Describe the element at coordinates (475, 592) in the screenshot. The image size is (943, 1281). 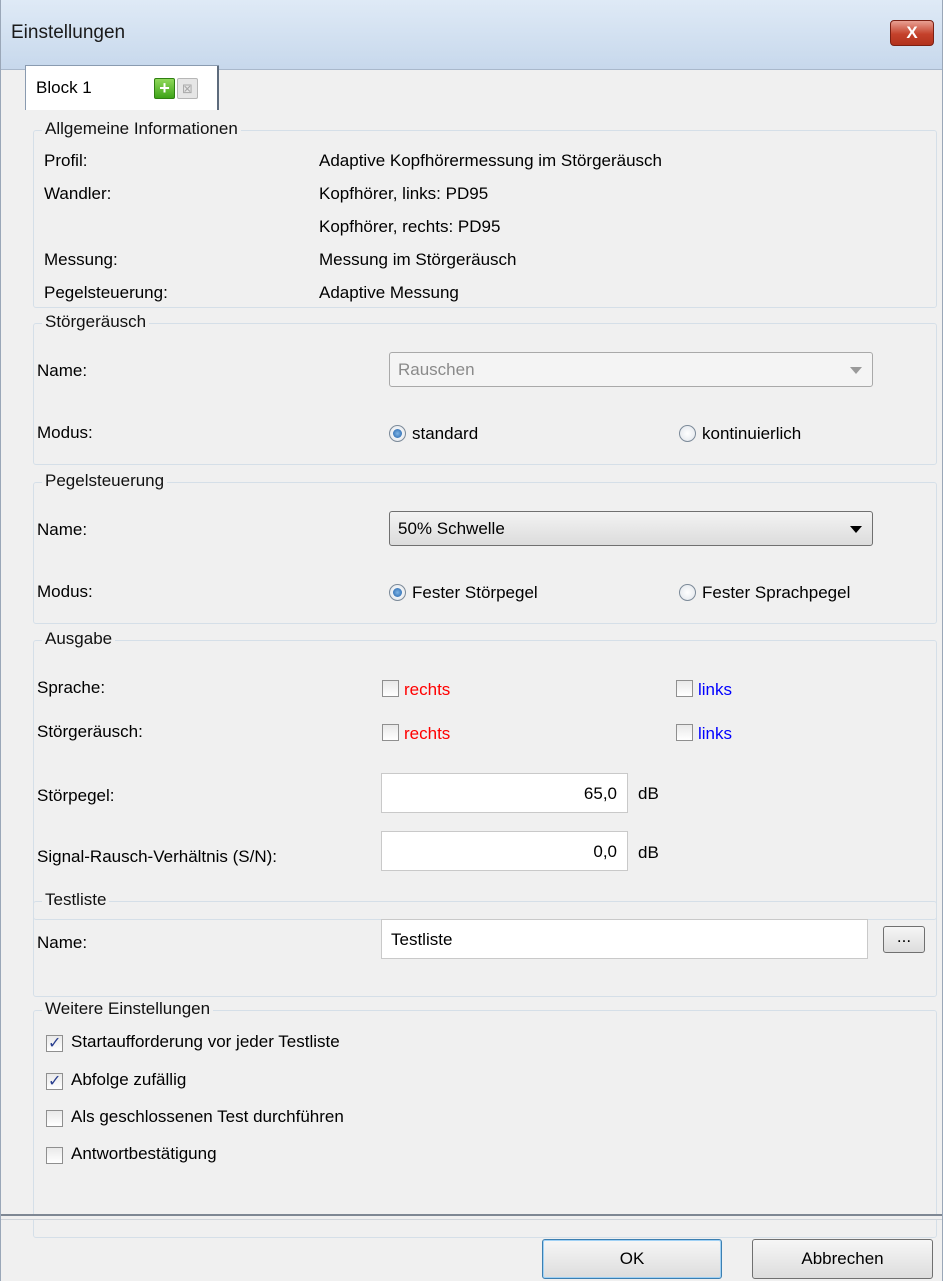
I see `radio-fixed-noise-level-label: Fester Störpegel` at that location.